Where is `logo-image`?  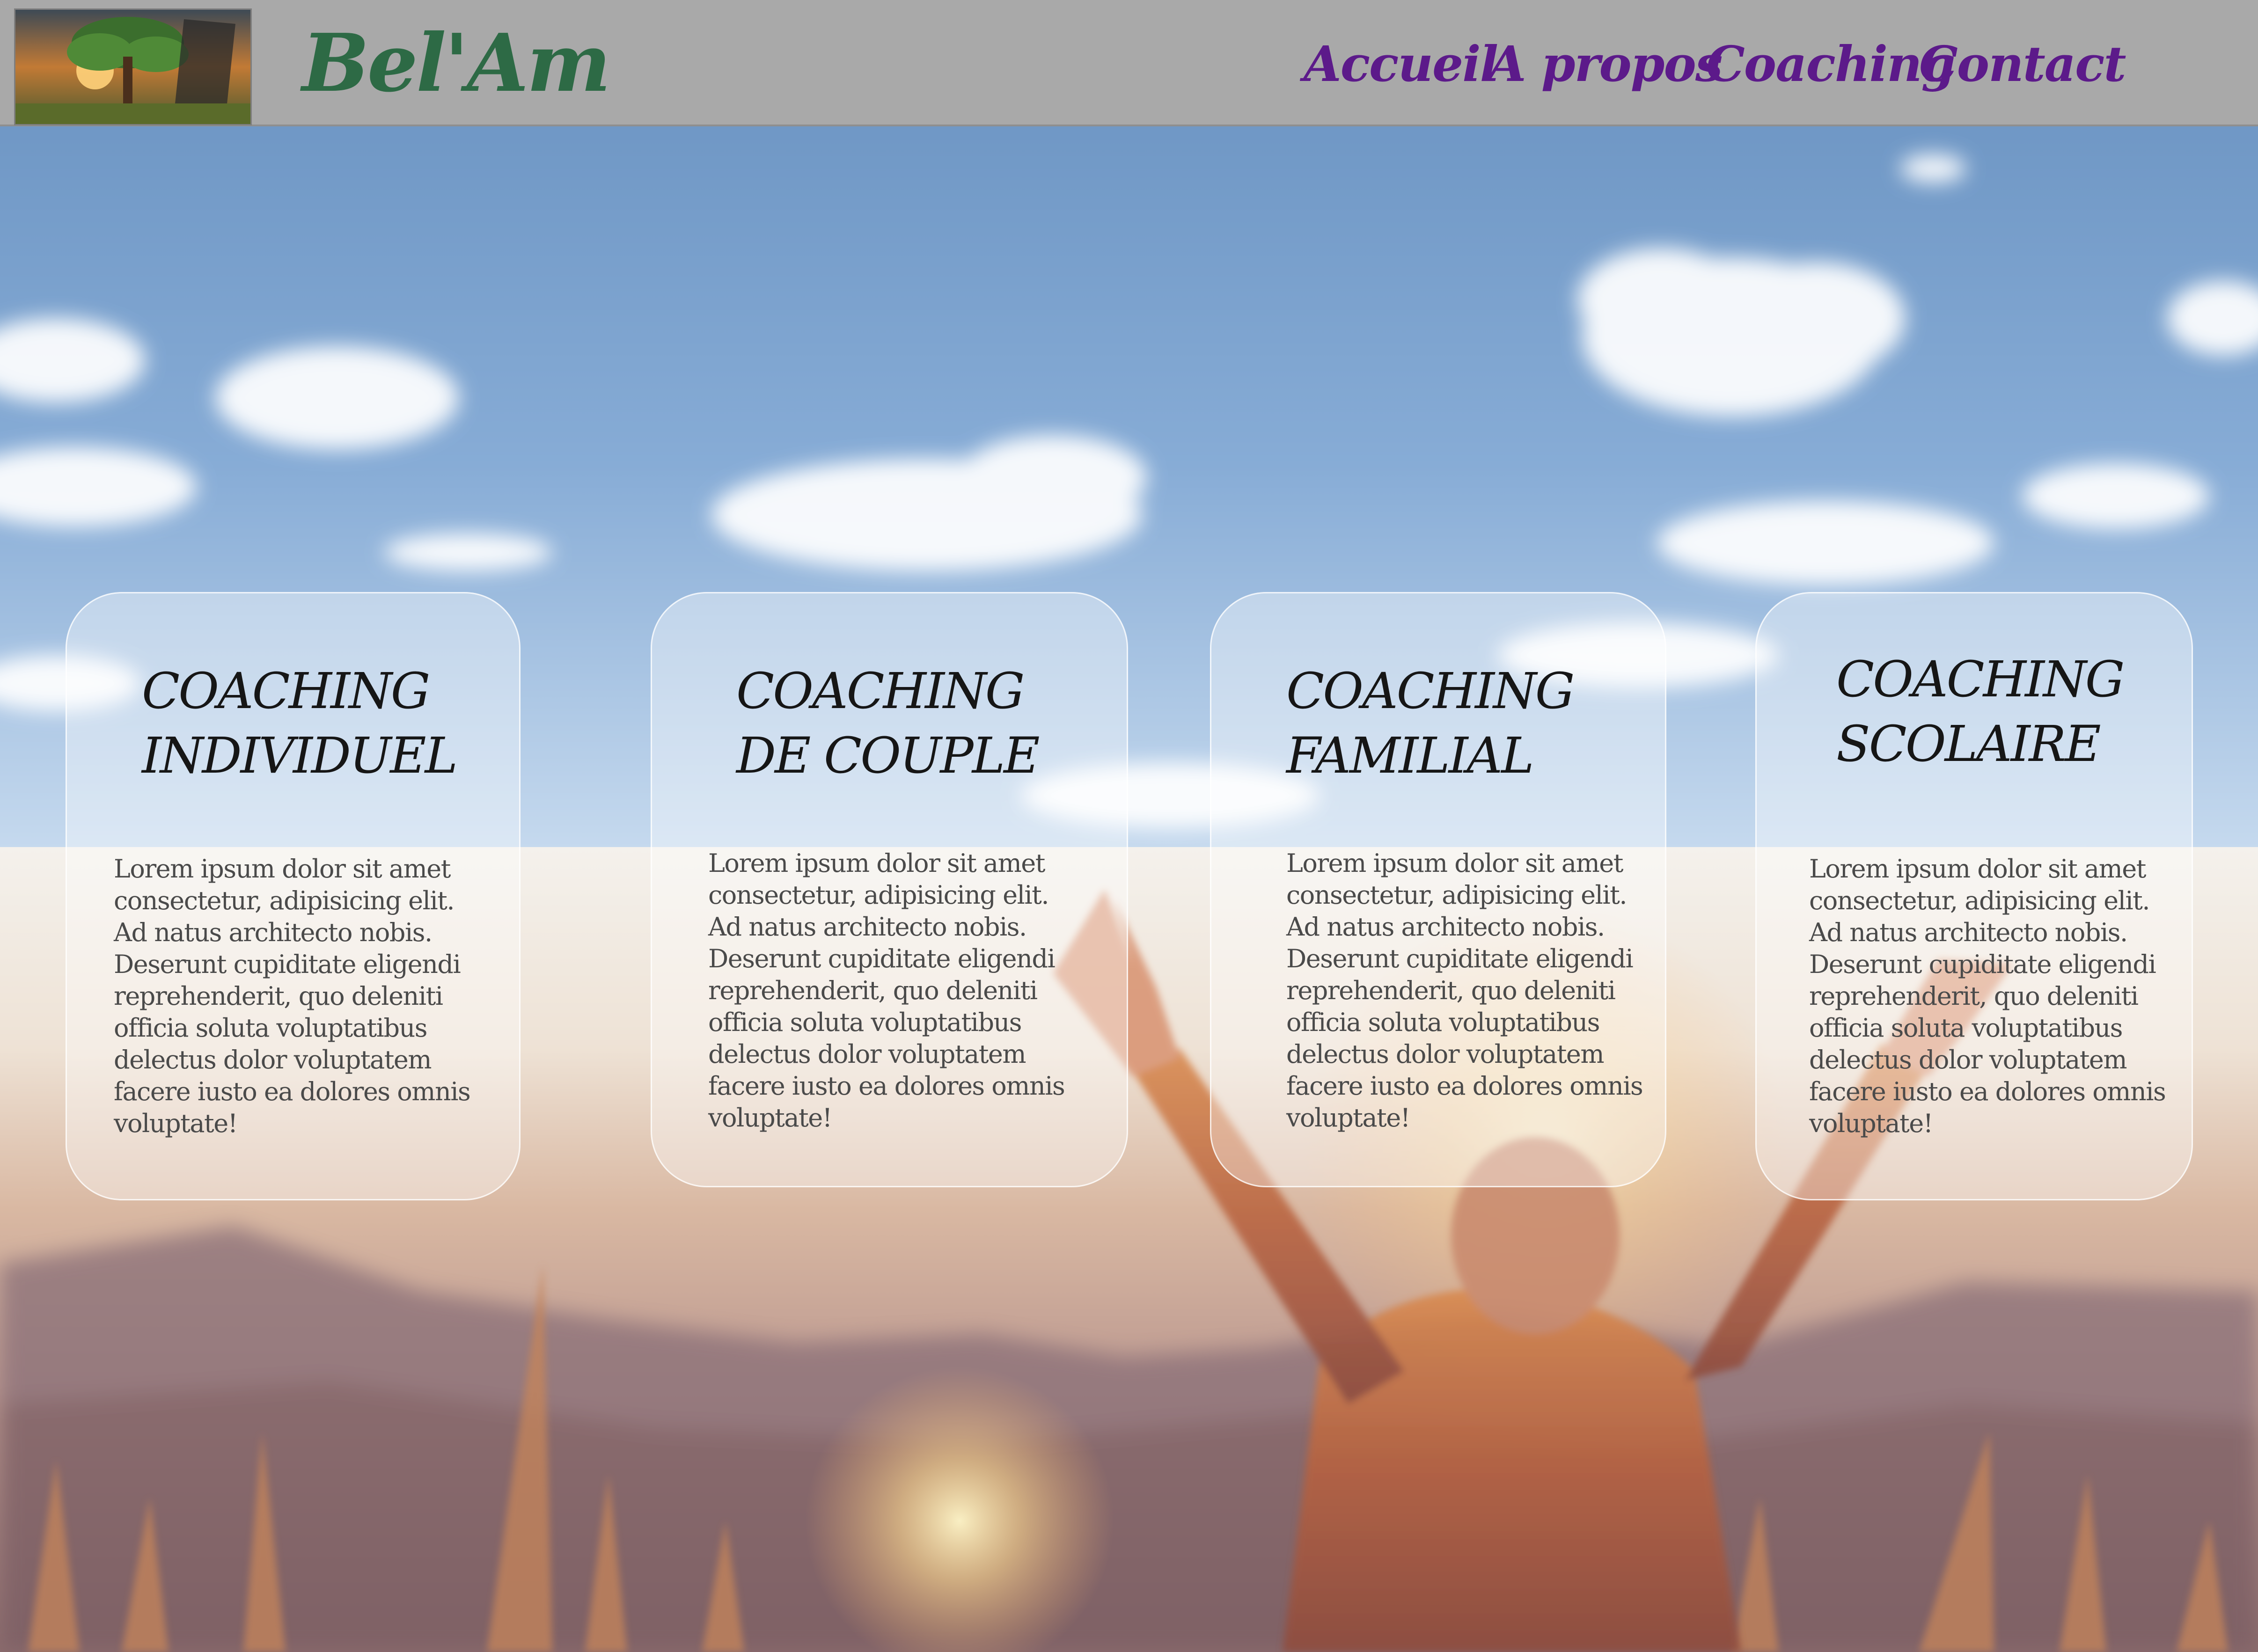 logo-image is located at coordinates (133, 67).